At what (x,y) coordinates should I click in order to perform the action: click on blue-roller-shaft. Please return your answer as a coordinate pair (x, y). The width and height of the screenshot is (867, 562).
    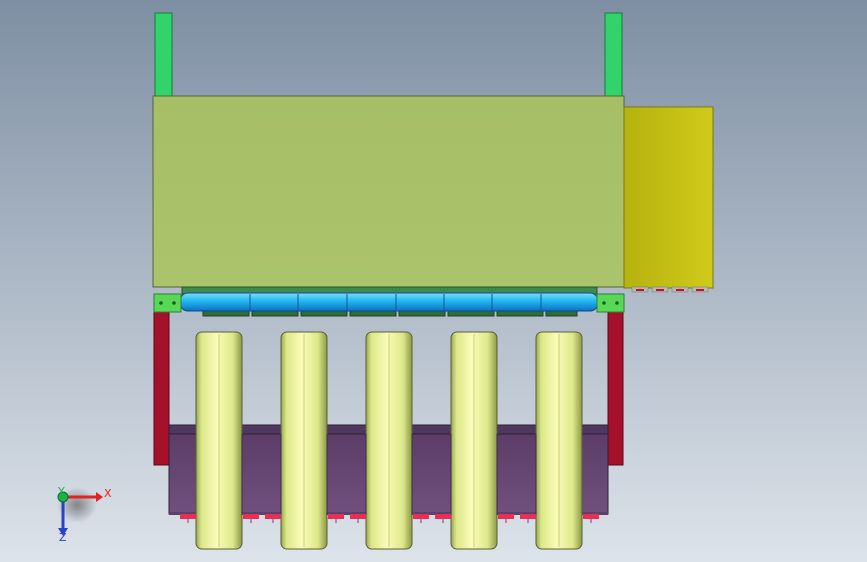
    Looking at the image, I should click on (389, 302).